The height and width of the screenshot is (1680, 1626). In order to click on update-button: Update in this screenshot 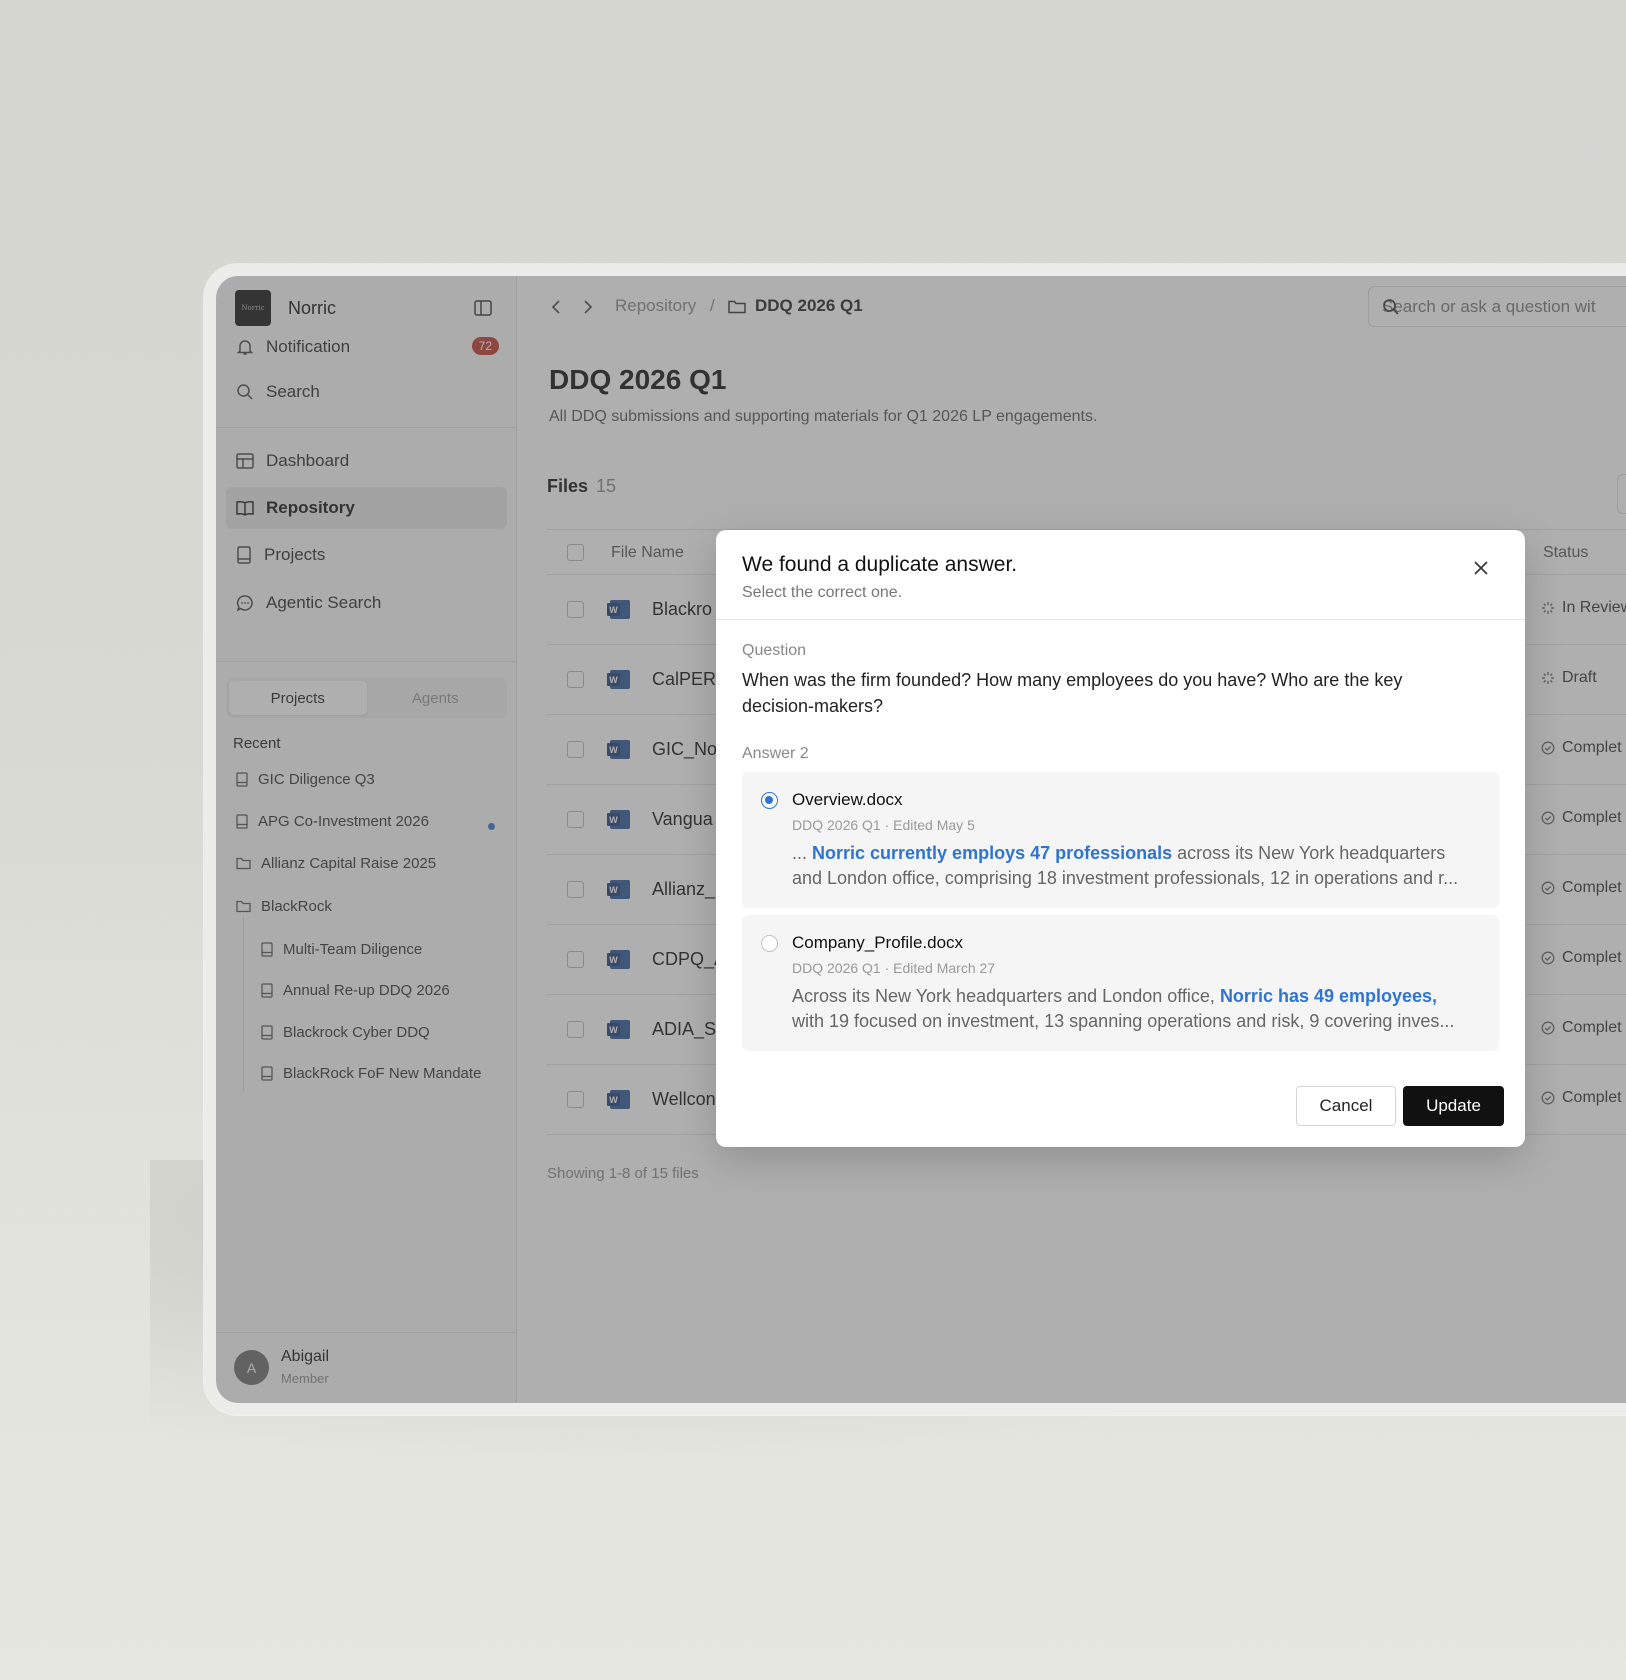, I will do `click(1453, 1106)`.